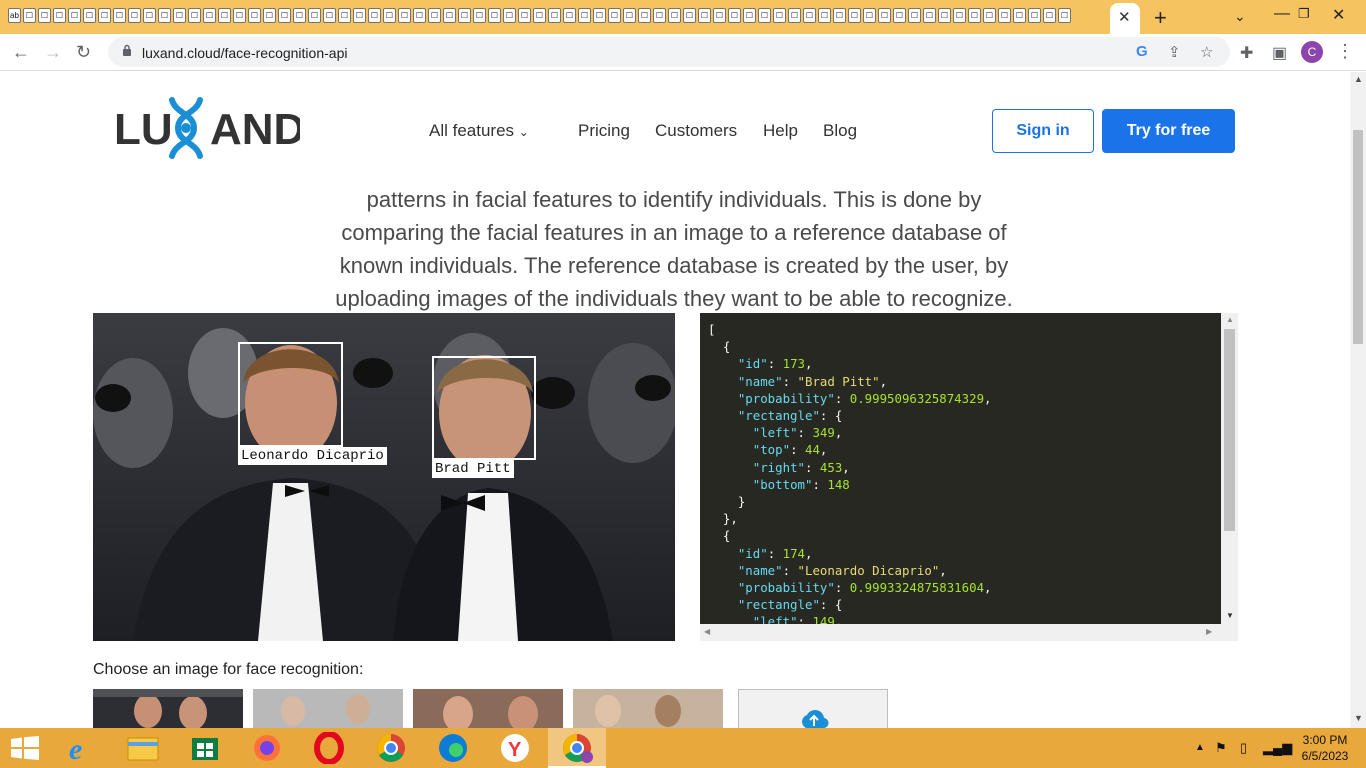 The width and height of the screenshot is (1366, 768). What do you see at coordinates (707, 631) in the screenshot?
I see `scroll-left-arrow-icon: ◀` at bounding box center [707, 631].